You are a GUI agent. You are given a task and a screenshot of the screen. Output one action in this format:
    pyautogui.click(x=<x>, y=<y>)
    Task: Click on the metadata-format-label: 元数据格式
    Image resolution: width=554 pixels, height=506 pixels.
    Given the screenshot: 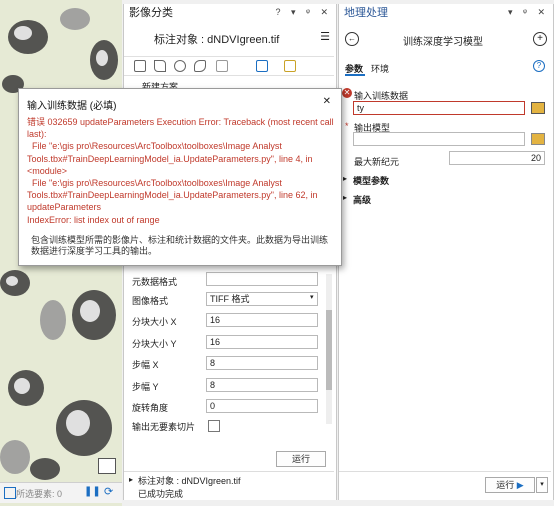 What is the action you would take?
    pyautogui.click(x=155, y=282)
    